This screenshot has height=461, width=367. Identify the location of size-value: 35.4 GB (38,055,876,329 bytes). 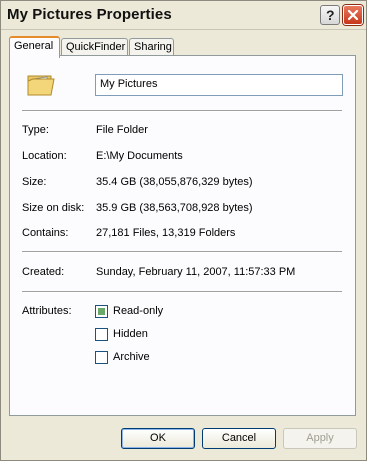
(174, 182).